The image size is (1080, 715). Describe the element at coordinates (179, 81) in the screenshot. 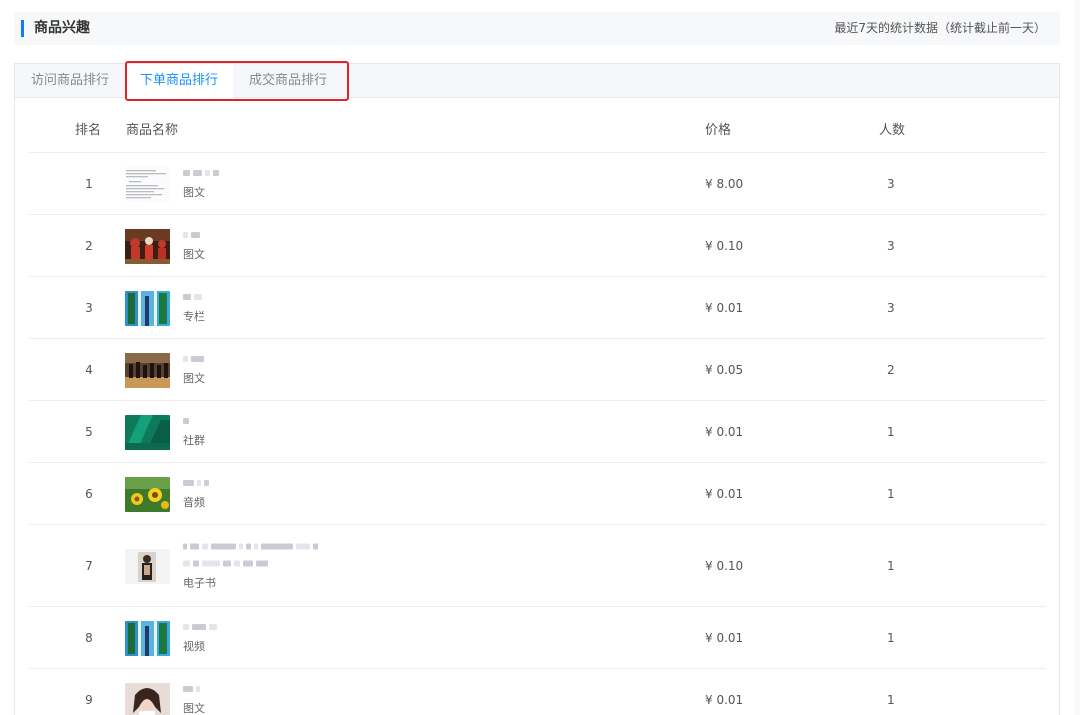

I see `tab-order-ranking: 下单商品排行` at that location.